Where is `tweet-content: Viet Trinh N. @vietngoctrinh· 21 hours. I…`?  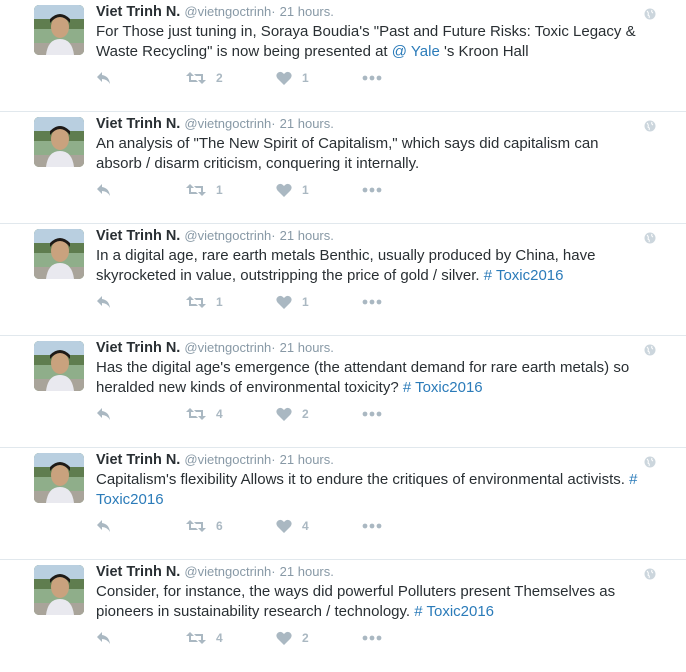
tweet-content: Viet Trinh N. @vietngoctrinh· 21 hours. I… is located at coordinates (371, 256).